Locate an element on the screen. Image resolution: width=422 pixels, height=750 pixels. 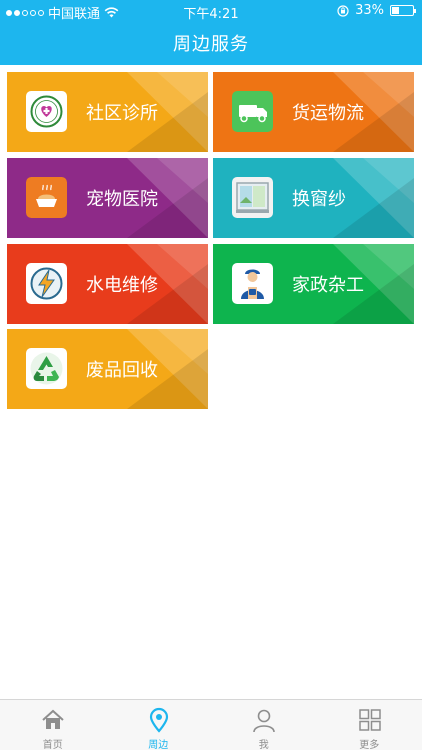
tab-home: 首页 is located at coordinates (53, 725).